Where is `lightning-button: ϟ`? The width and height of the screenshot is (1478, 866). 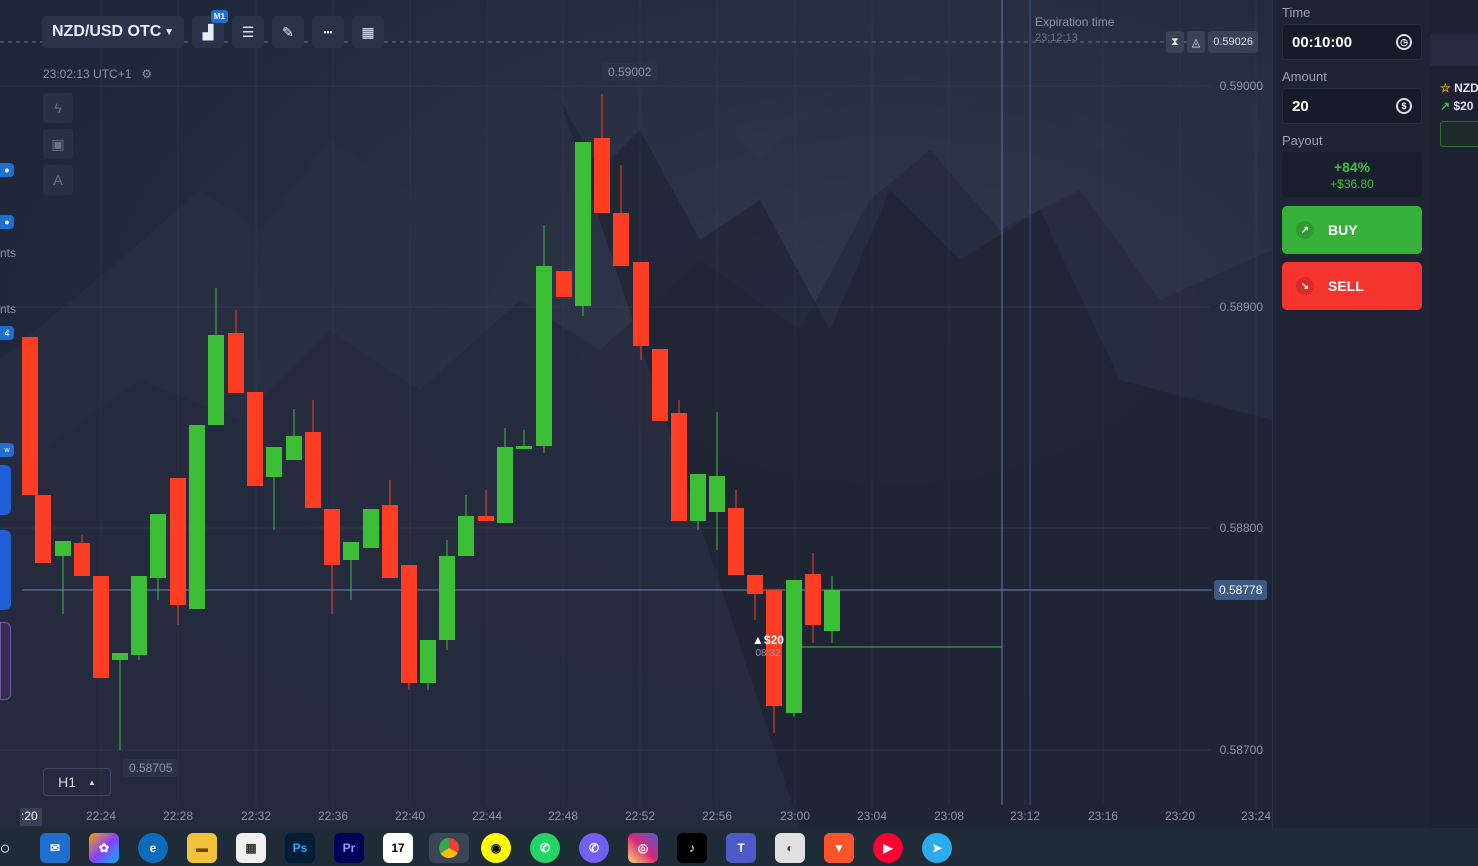 lightning-button: ϟ is located at coordinates (58, 108).